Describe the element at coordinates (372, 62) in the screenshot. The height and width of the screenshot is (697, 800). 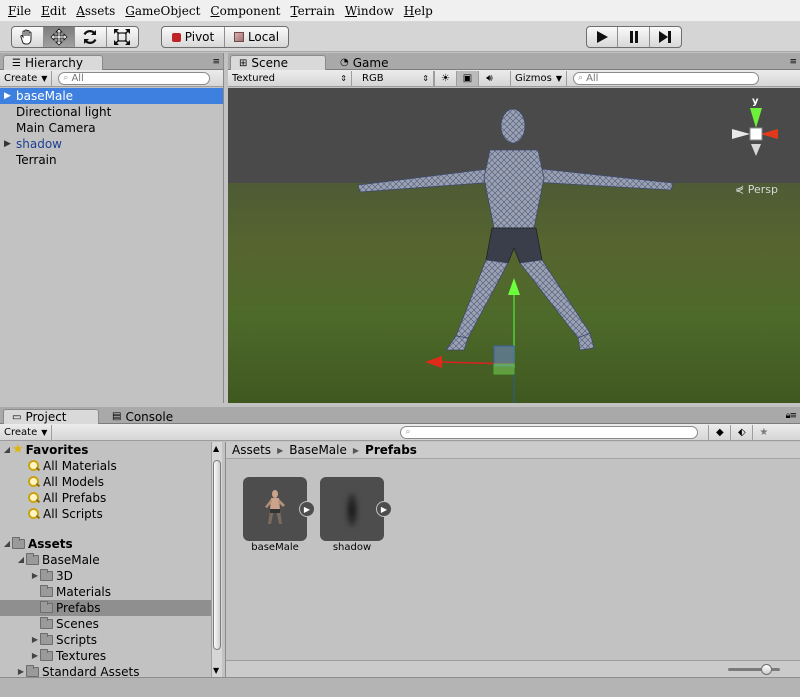
I see `tab-game: ◔ Game` at that location.